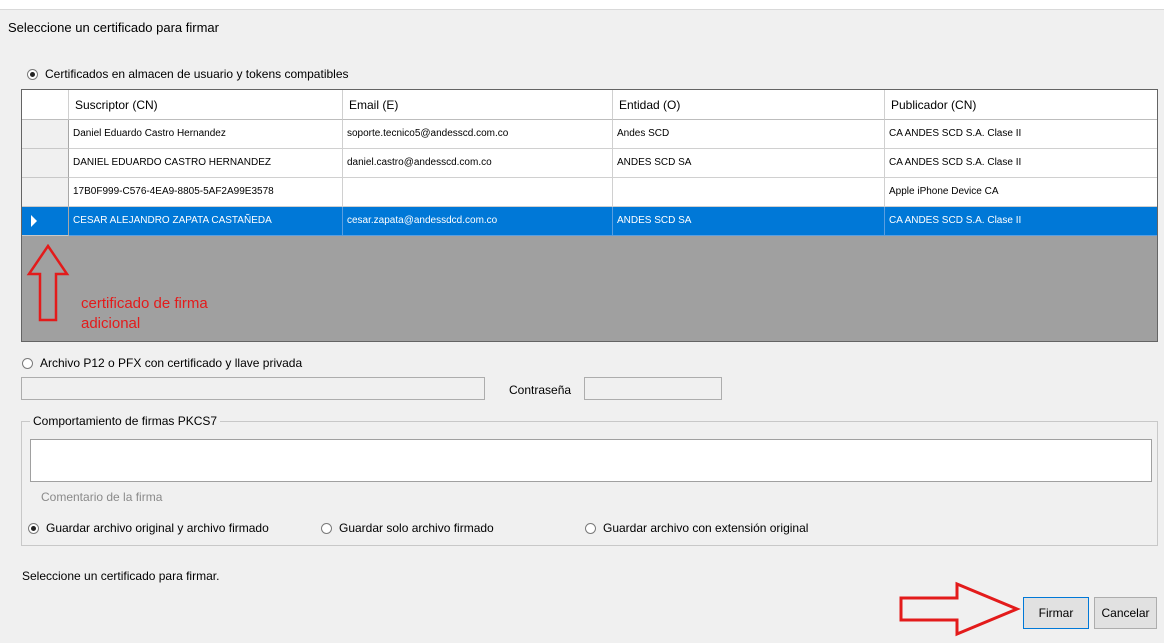  Describe the element at coordinates (478, 221) in the screenshot. I see `cell-email: cesar.zapata@andessdcd.com.co` at that location.